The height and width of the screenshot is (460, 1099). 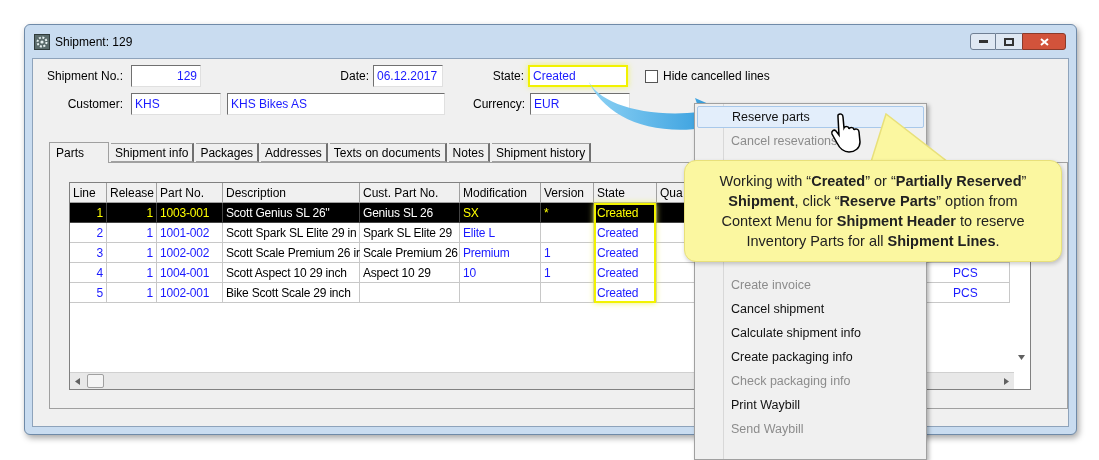 I want to click on input-field: KHS Bikes AS, so click(x=336, y=104).